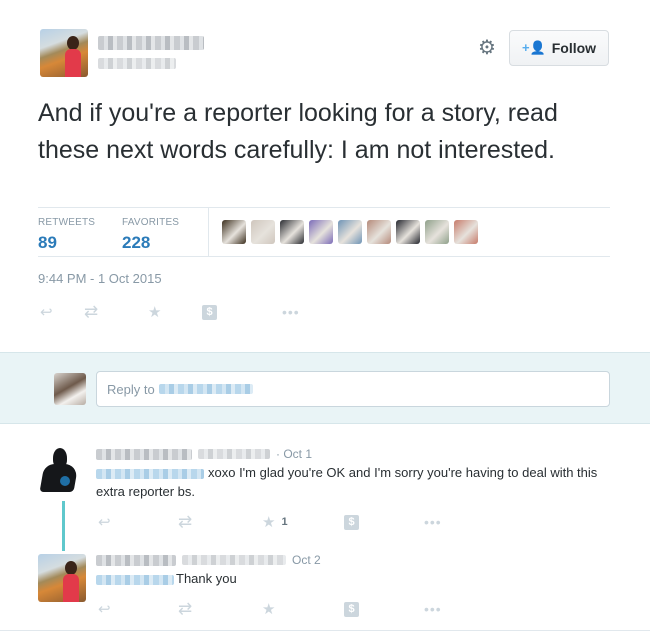  I want to click on author-name-redacted, so click(151, 43).